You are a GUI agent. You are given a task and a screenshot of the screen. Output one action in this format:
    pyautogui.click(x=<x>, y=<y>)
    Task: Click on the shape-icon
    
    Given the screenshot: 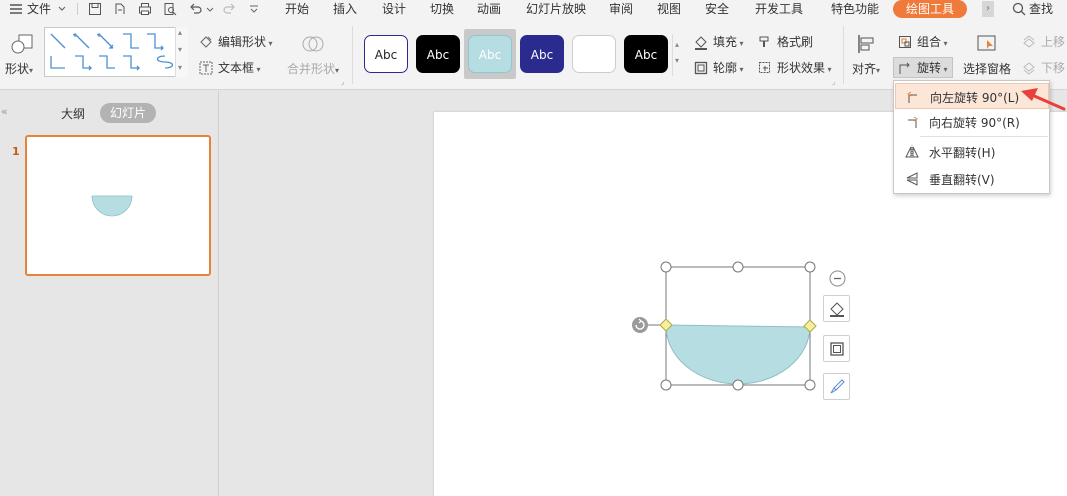 What is the action you would take?
    pyautogui.click(x=22, y=44)
    